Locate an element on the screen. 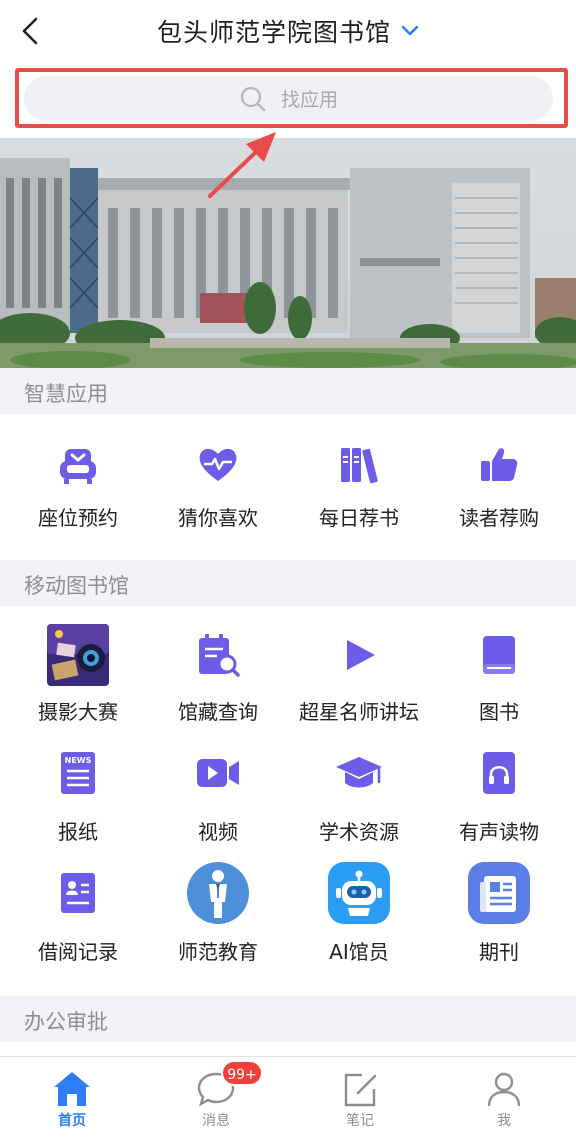 Image resolution: width=576 pixels, height=1146 pixels. book-icon is located at coordinates (499, 655).